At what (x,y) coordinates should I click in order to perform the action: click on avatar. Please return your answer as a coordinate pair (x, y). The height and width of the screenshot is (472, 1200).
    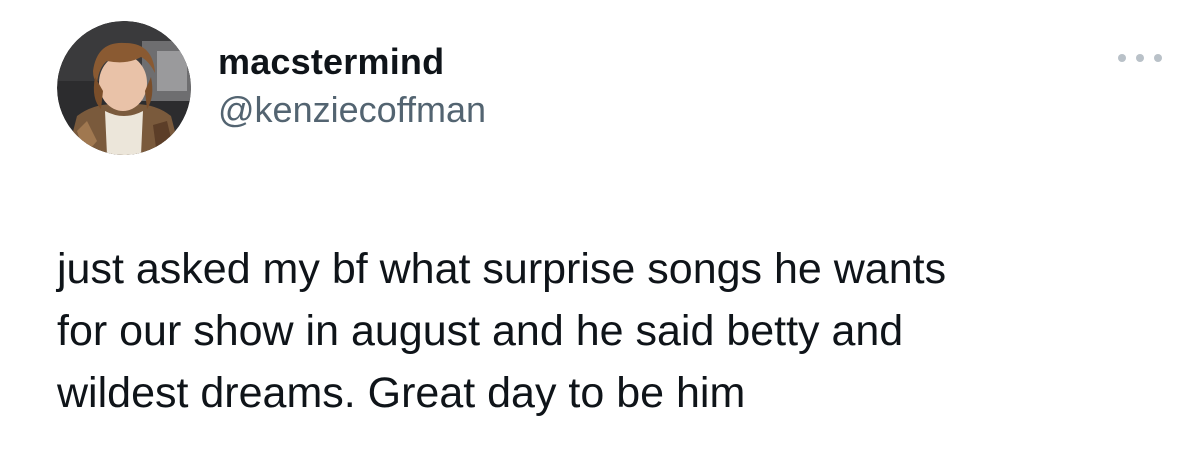
    Looking at the image, I should click on (124, 88).